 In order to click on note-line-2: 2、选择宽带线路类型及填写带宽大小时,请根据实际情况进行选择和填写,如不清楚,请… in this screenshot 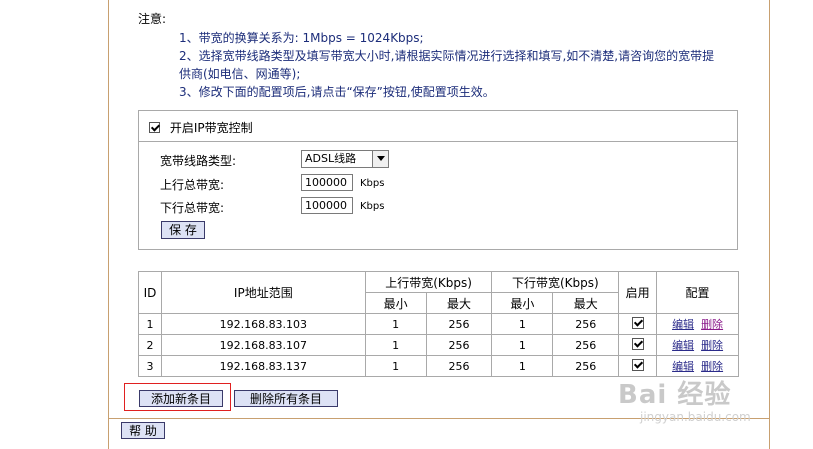, I will do `click(447, 56)`.